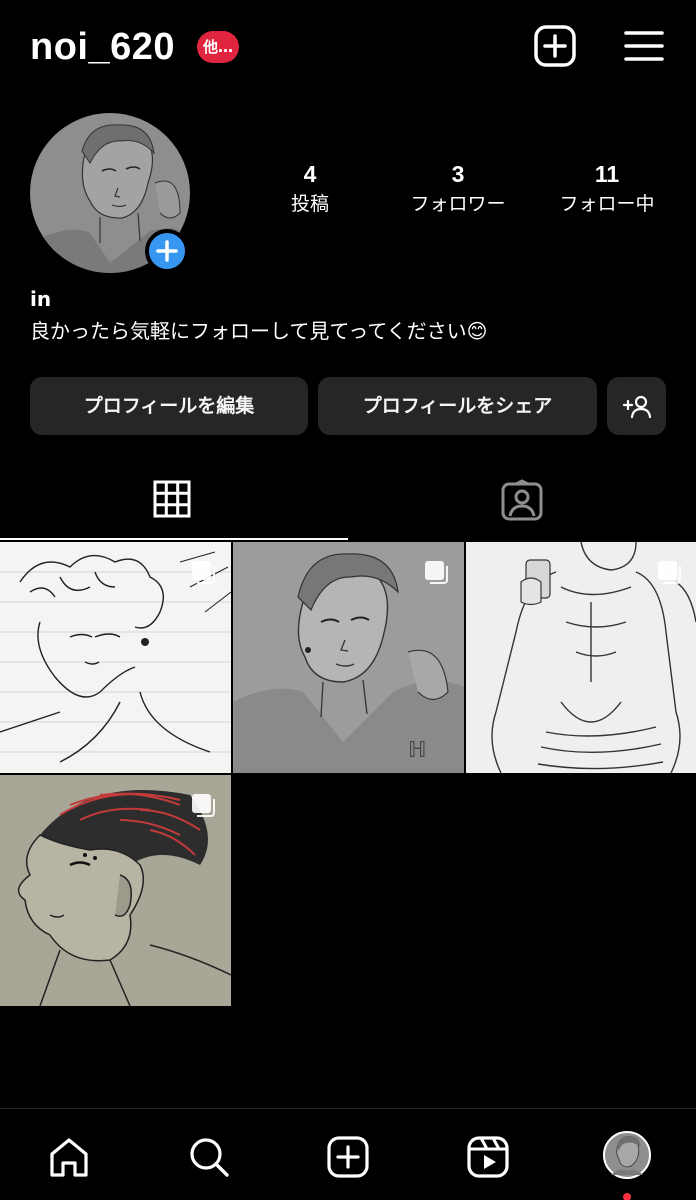 The image size is (696, 1200). I want to click on nav-home, so click(69, 1157).